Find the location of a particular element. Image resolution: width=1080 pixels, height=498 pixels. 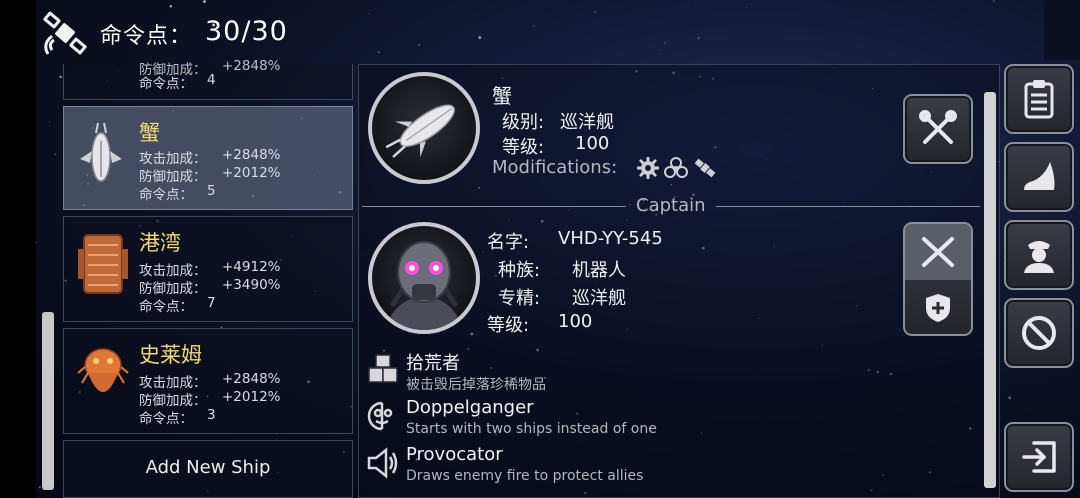

detail-scrollbar is located at coordinates (990, 290).